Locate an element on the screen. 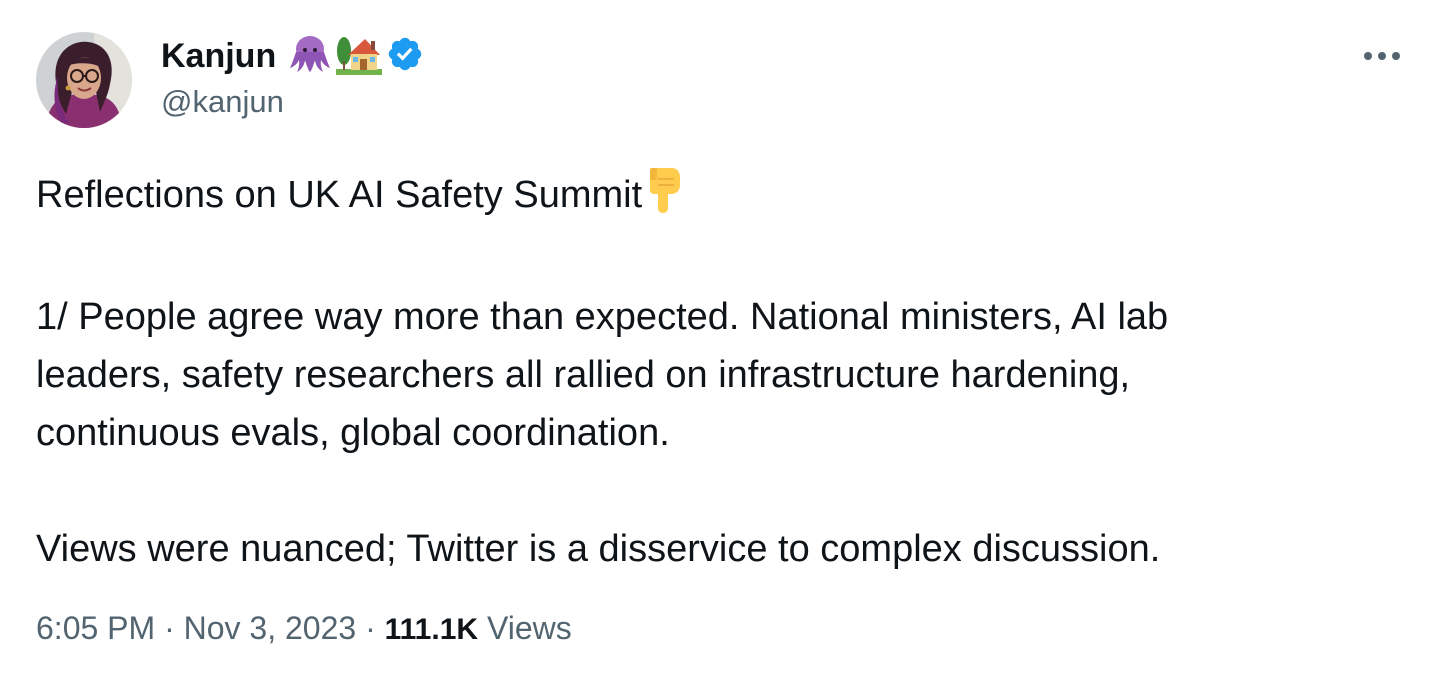 The width and height of the screenshot is (1456, 683). avatar-image is located at coordinates (84, 80).